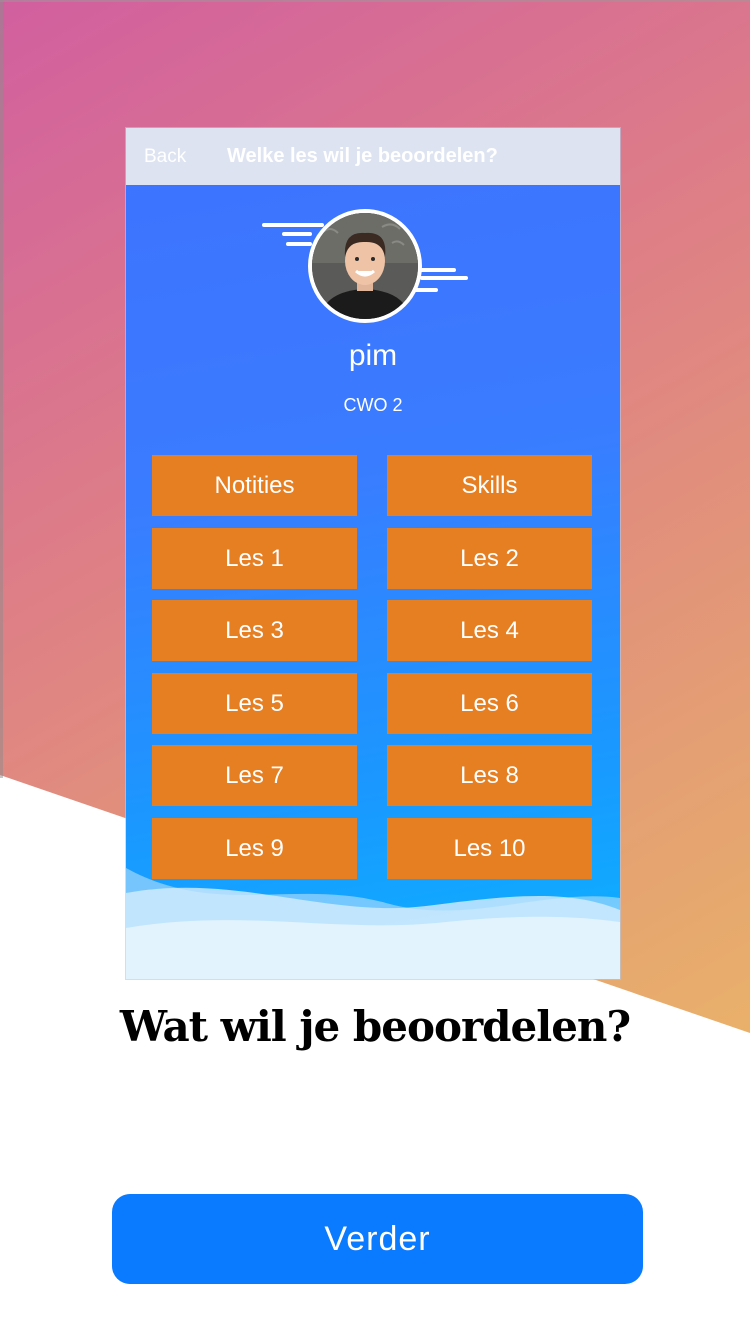 The width and height of the screenshot is (750, 1334). What do you see at coordinates (489, 558) in the screenshot?
I see `lesson-2-button: Les 2` at bounding box center [489, 558].